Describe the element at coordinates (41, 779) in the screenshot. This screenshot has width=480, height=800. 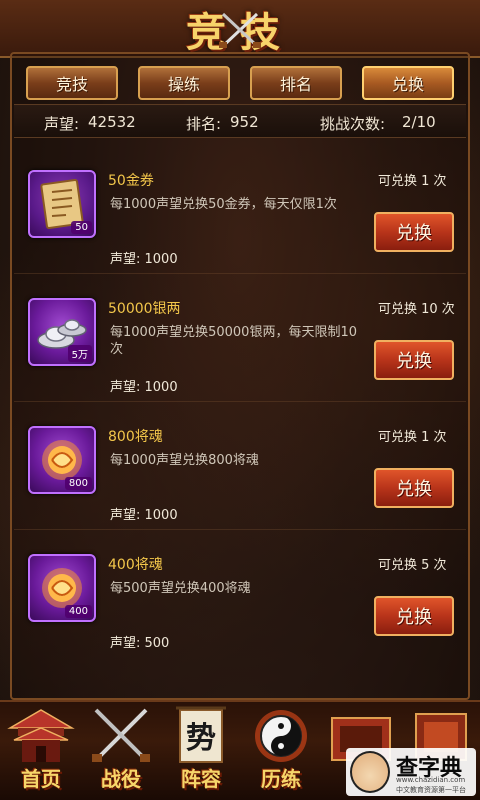
I see `nav-home-label: 首页` at that location.